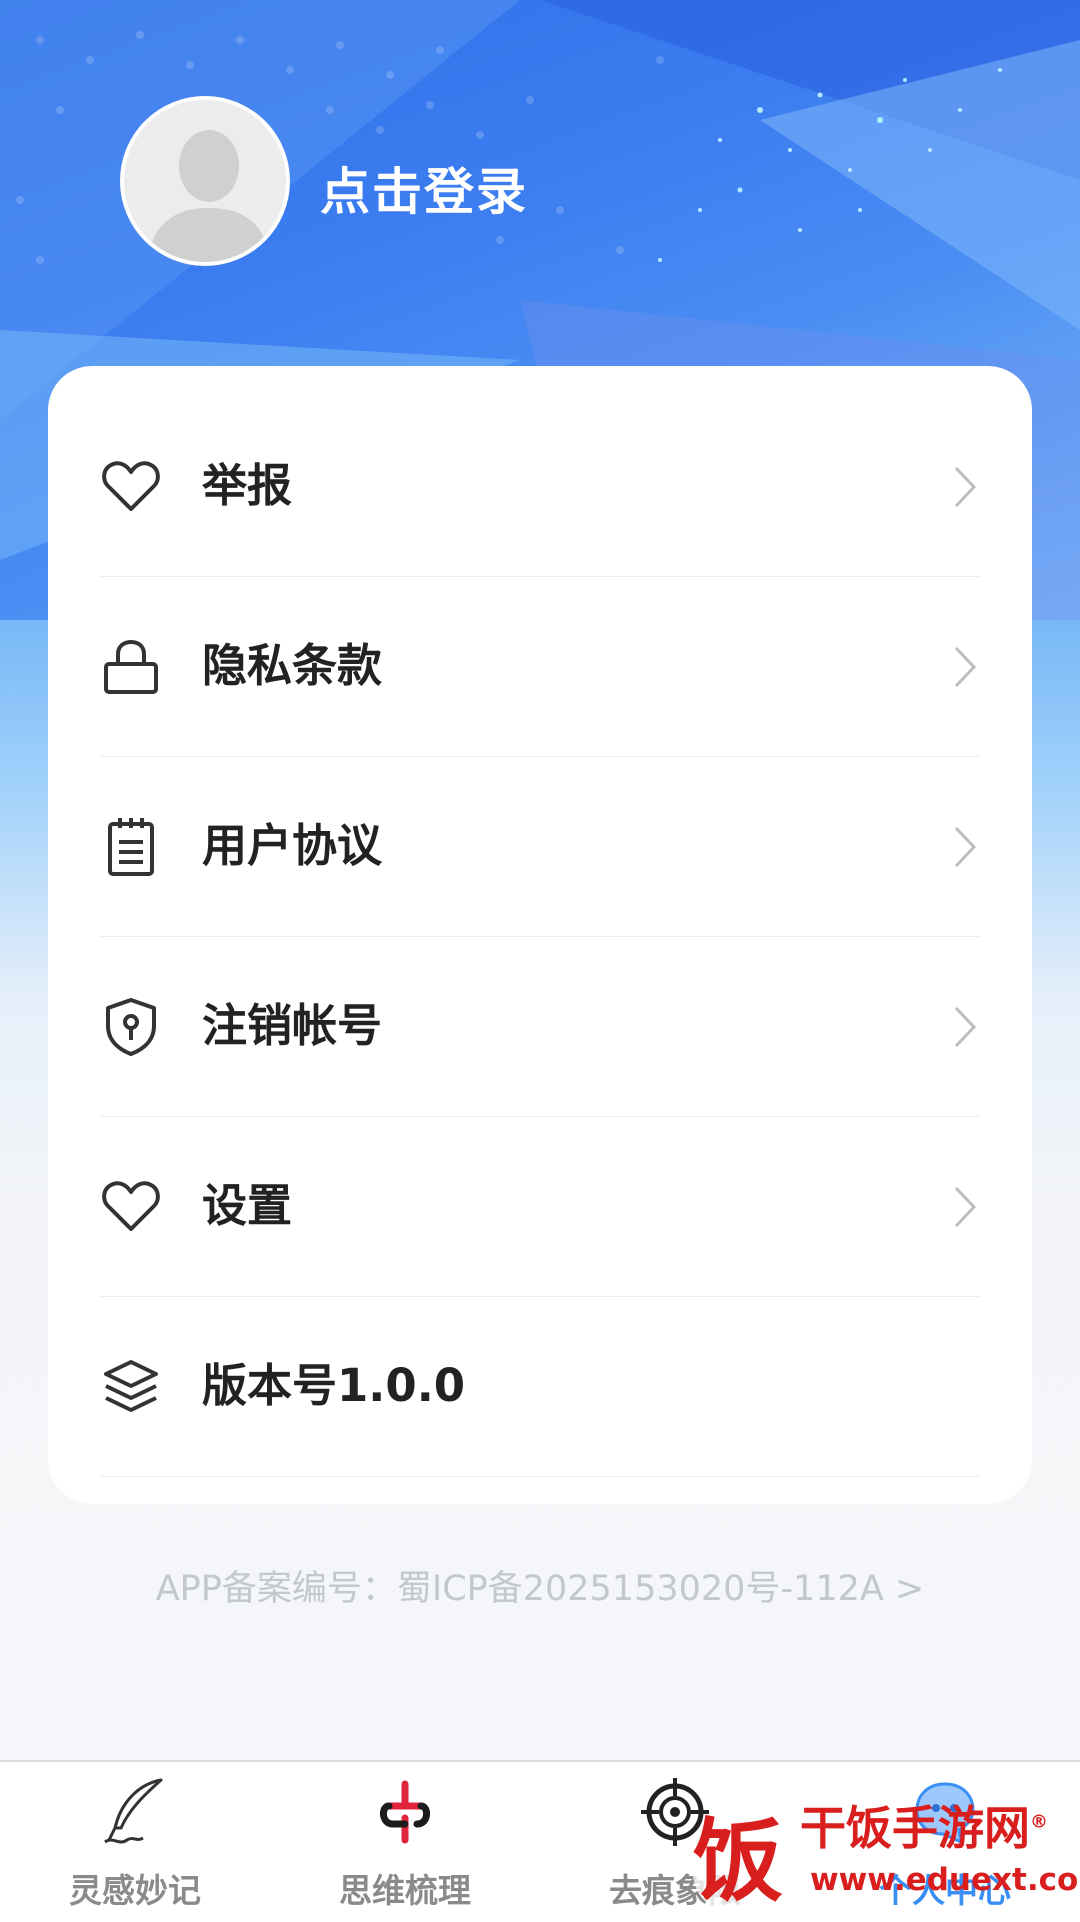  What do you see at coordinates (924, 1828) in the screenshot?
I see `watermark-title: 干饭手游网®` at bounding box center [924, 1828].